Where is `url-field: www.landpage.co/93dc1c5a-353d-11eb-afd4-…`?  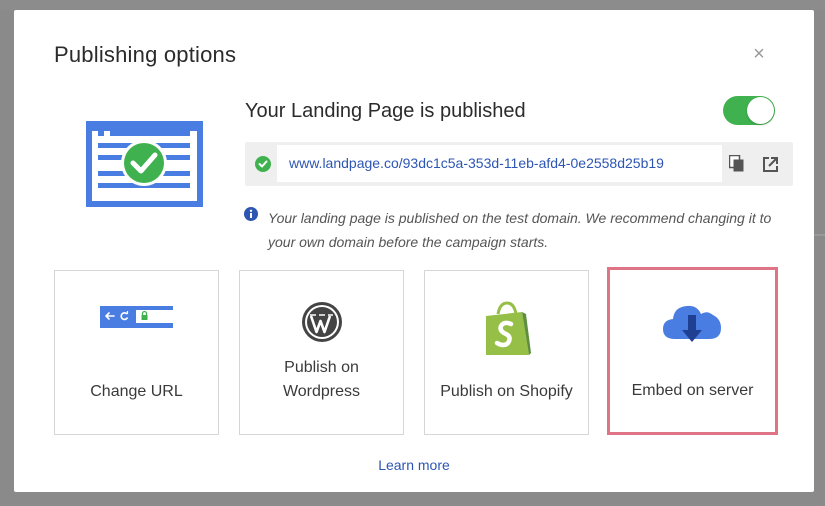
url-field: www.landpage.co/93dc1c5a-353d-11eb-afd4-… is located at coordinates (499, 163).